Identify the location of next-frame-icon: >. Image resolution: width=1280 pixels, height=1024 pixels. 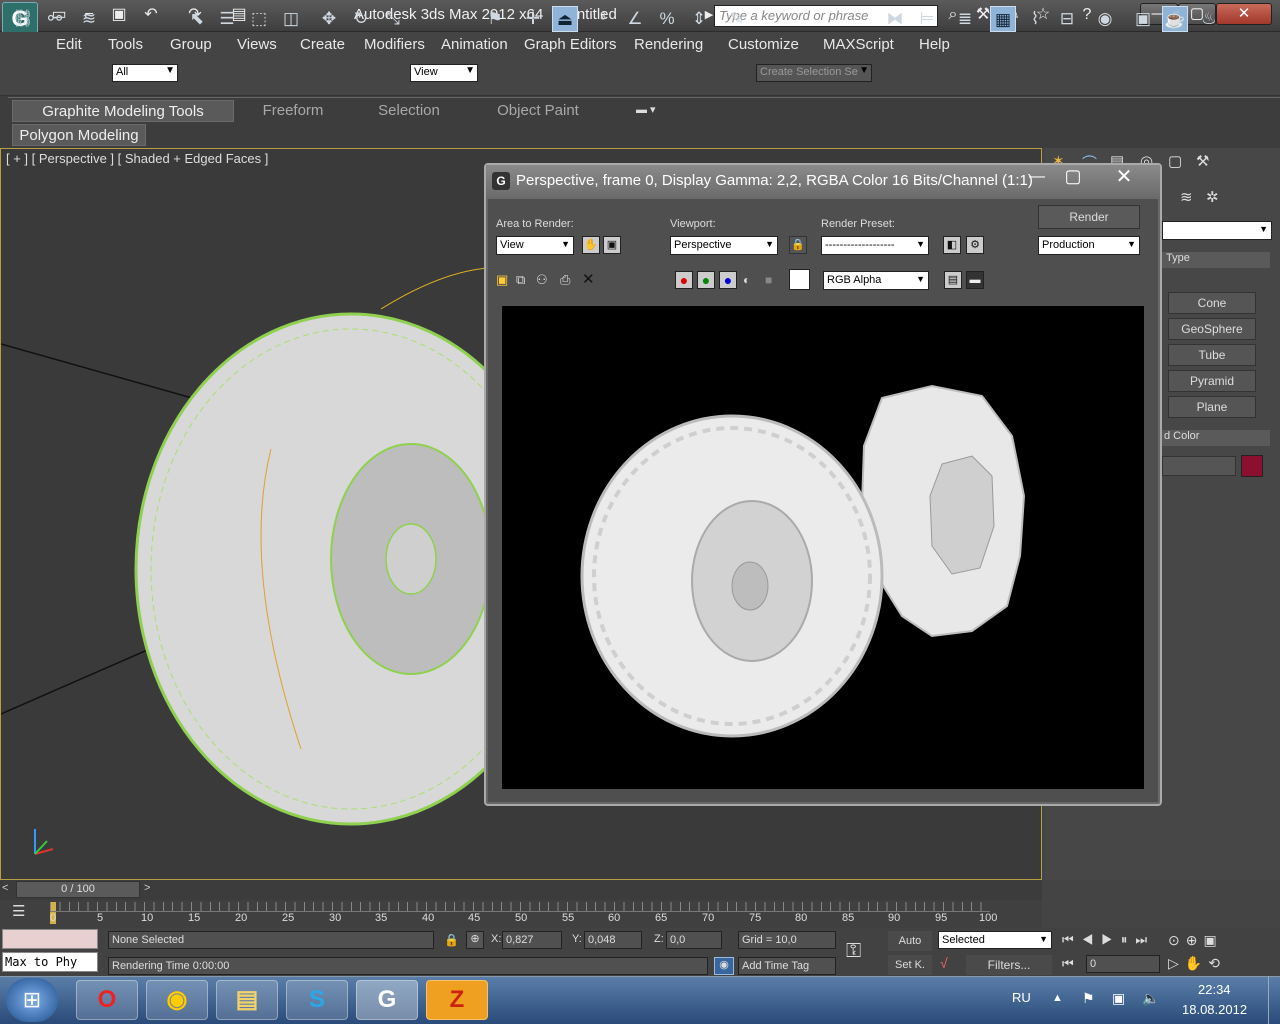
(147, 888).